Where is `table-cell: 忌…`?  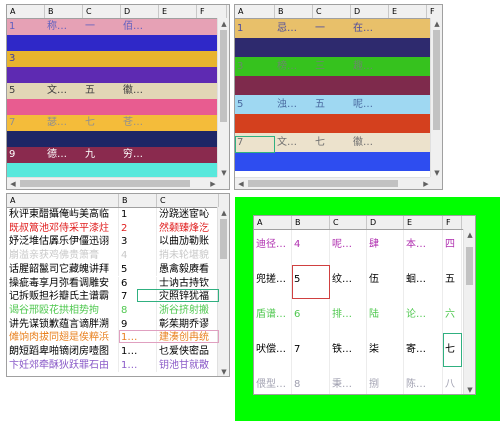
table-cell: 忌… is located at coordinates (294, 28).